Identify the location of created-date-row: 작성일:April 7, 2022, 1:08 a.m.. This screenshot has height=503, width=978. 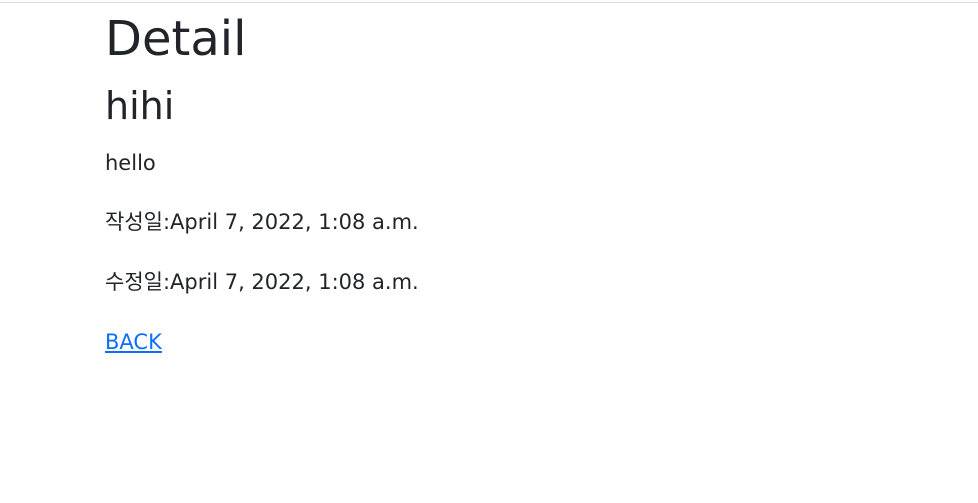
(262, 222).